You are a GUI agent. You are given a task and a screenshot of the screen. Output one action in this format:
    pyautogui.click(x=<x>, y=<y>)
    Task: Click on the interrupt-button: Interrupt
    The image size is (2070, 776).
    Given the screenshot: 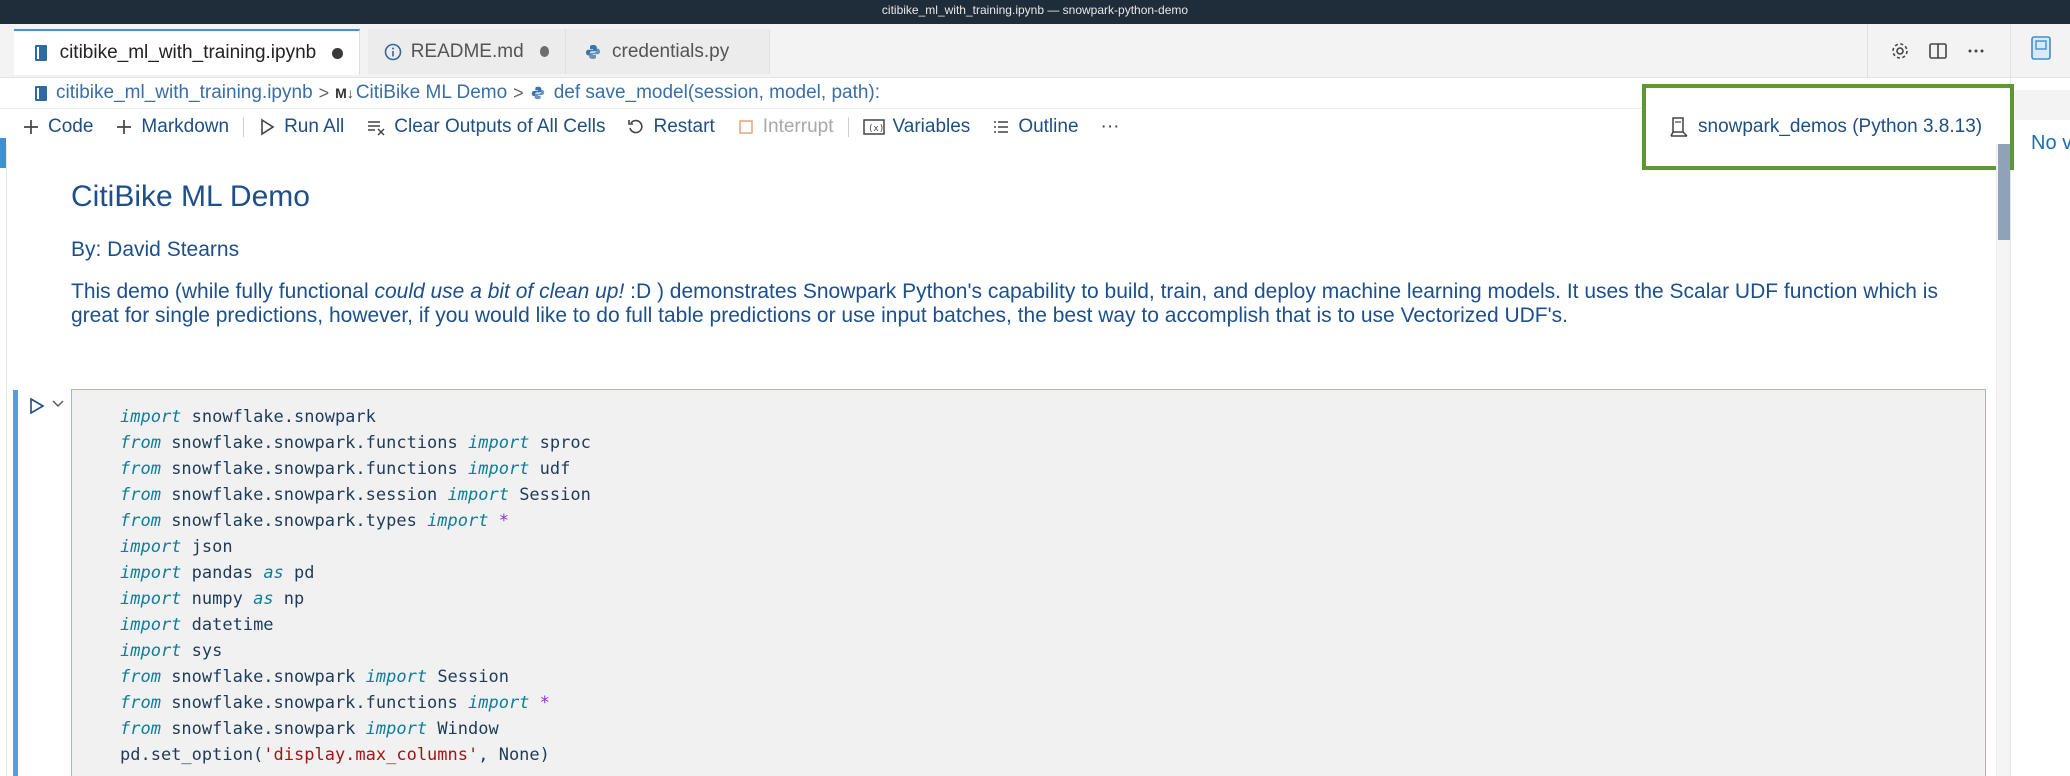 What is the action you would take?
    pyautogui.click(x=785, y=127)
    